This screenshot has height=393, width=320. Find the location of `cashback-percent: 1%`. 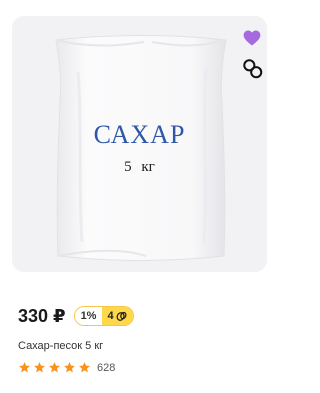

cashback-percent: 1% is located at coordinates (88, 316).